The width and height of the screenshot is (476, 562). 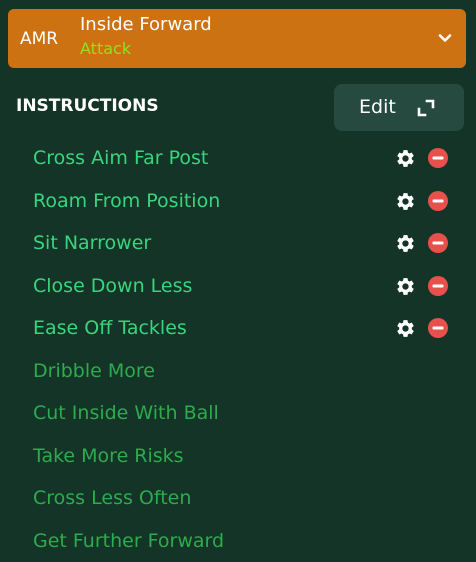 I want to click on chevron-down-icon, so click(x=445, y=38).